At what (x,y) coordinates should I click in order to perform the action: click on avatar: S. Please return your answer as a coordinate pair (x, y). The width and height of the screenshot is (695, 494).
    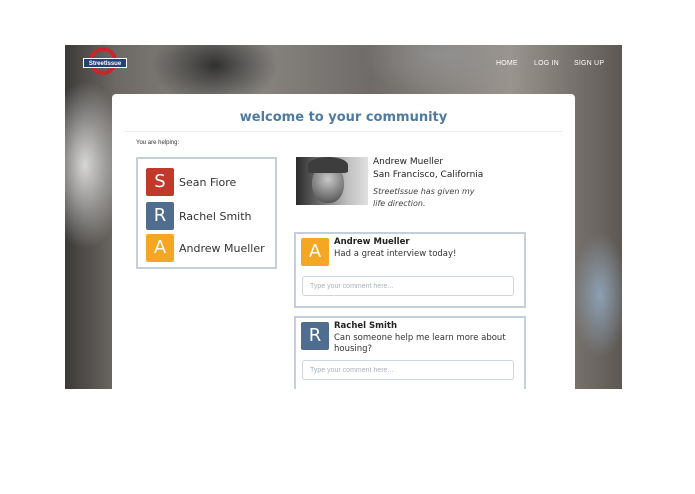
    Looking at the image, I should click on (160, 182).